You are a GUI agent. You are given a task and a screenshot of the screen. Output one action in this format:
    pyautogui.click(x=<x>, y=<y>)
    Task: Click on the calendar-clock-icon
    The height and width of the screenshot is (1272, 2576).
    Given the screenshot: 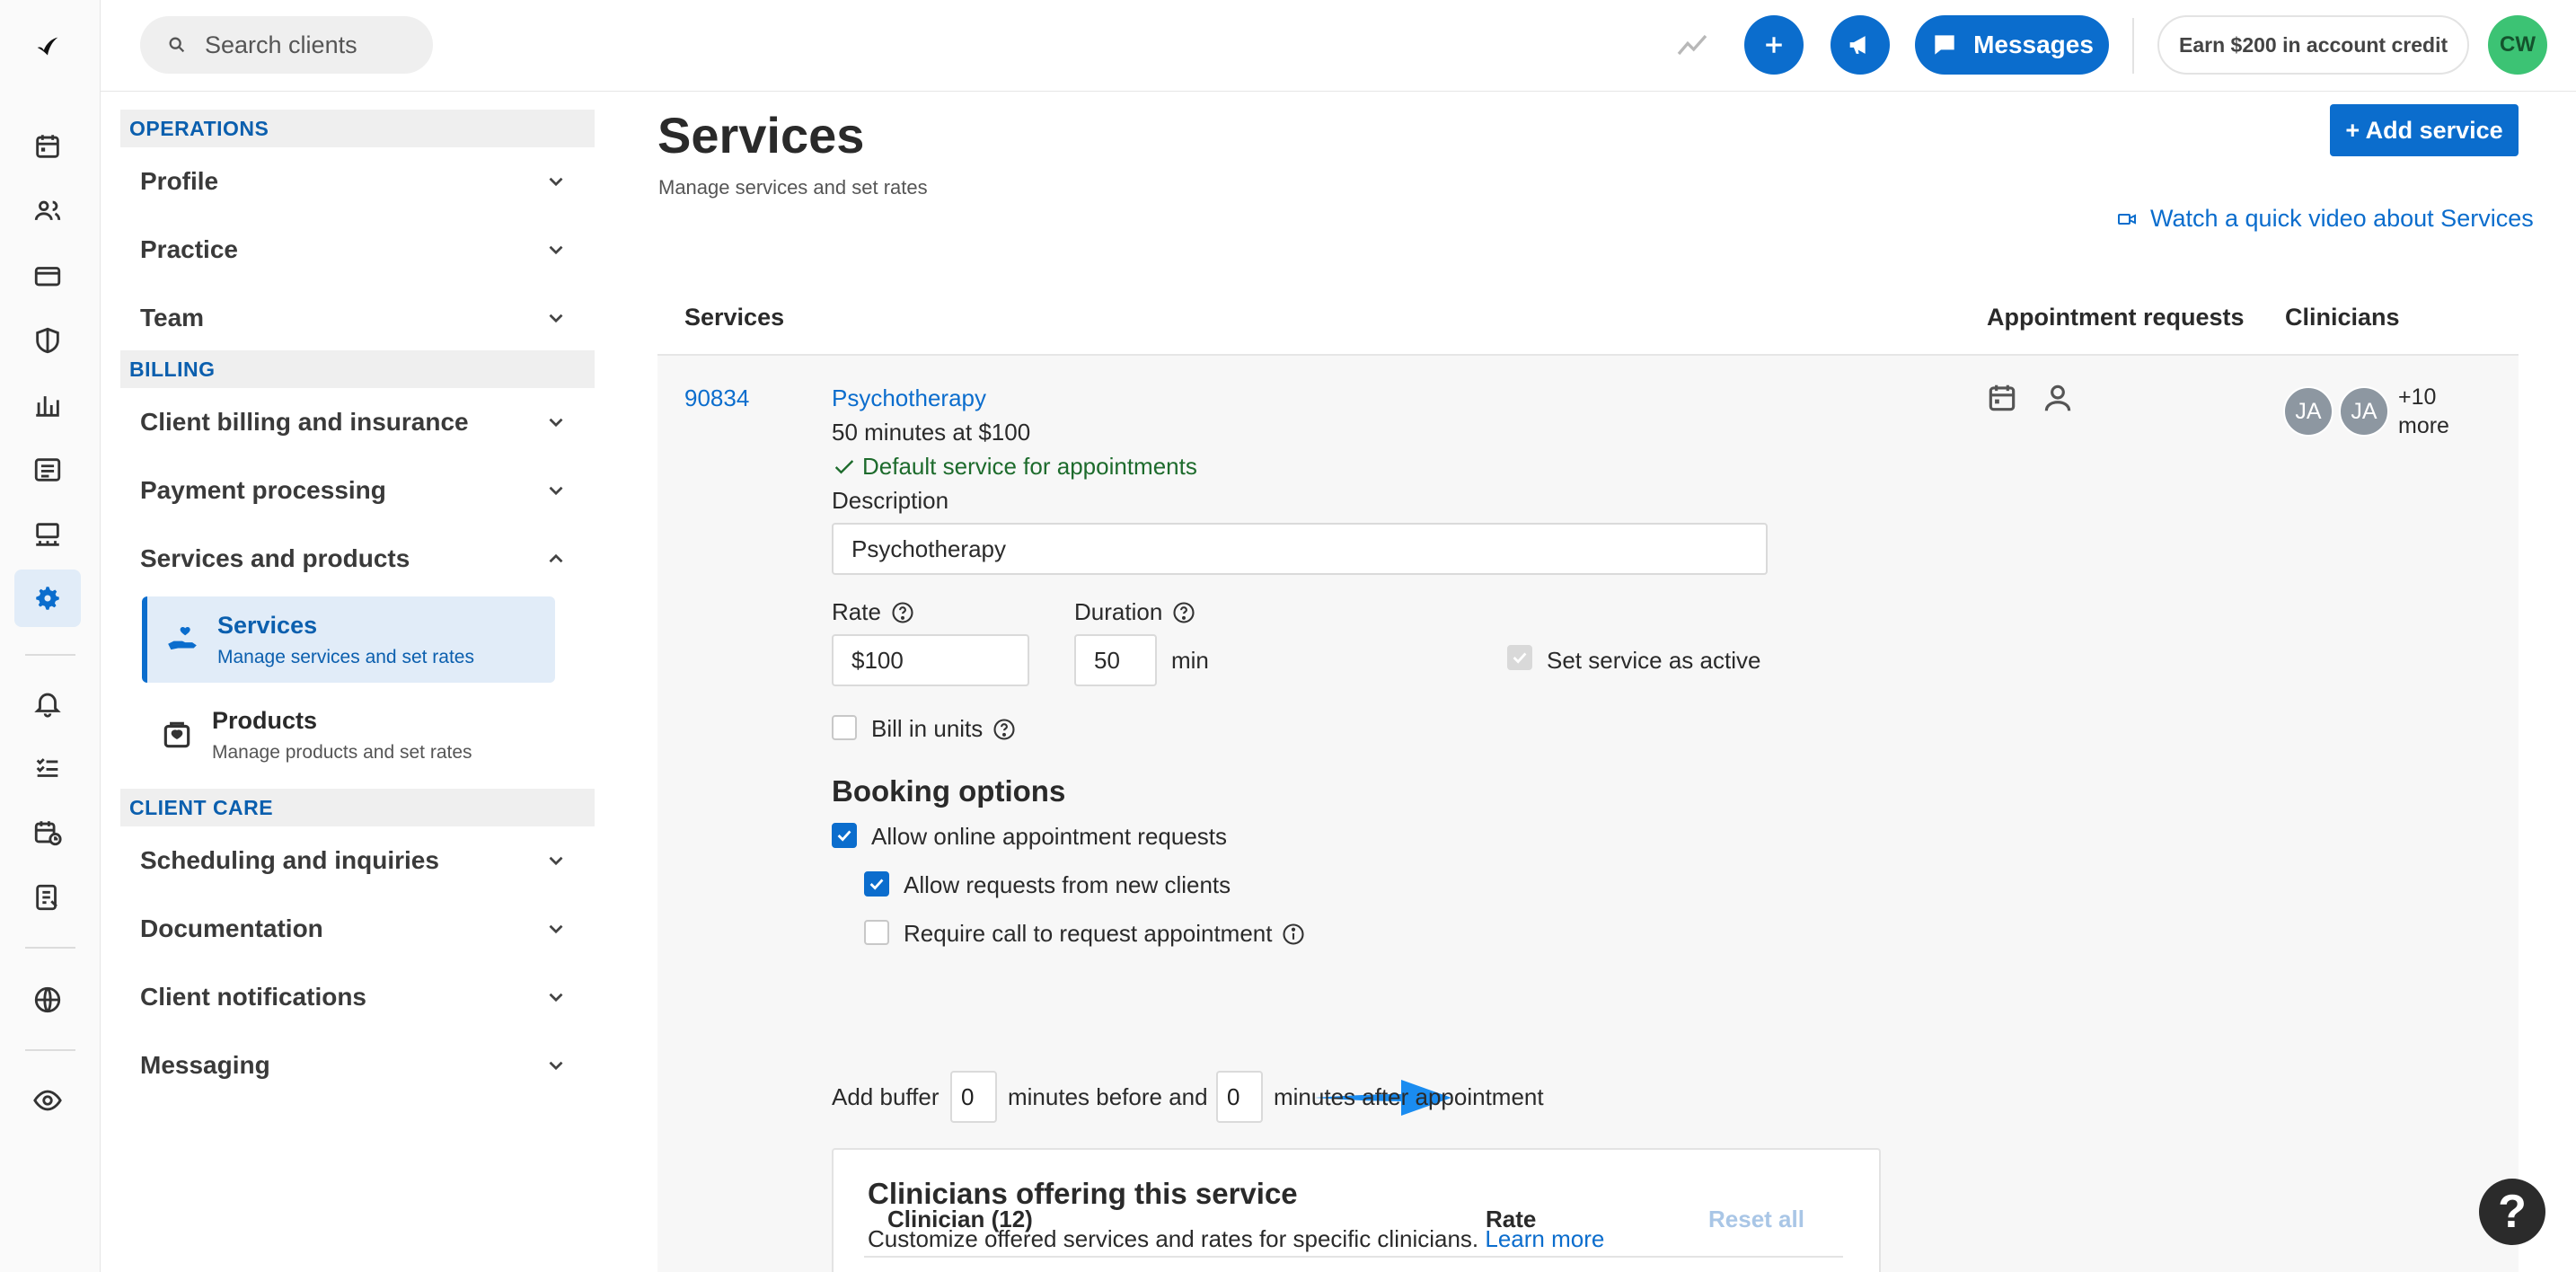 What is the action you would take?
    pyautogui.click(x=47, y=833)
    